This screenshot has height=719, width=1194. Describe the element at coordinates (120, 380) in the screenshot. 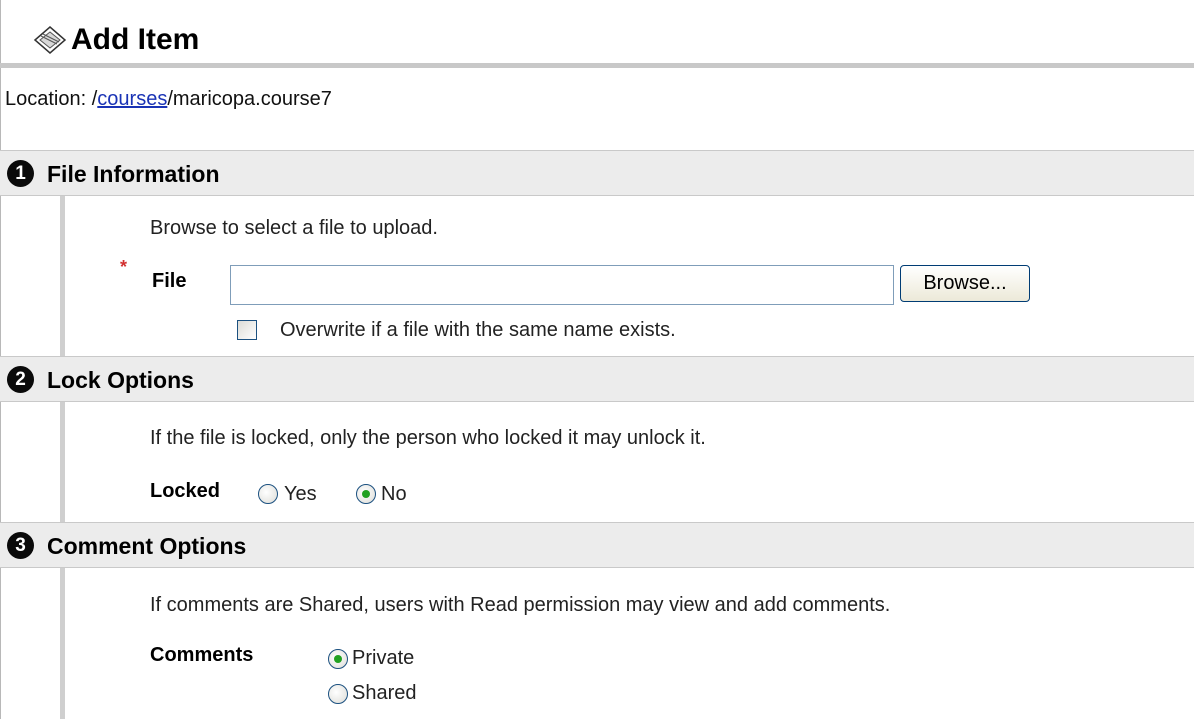

I see `section-title: Lock Options` at that location.